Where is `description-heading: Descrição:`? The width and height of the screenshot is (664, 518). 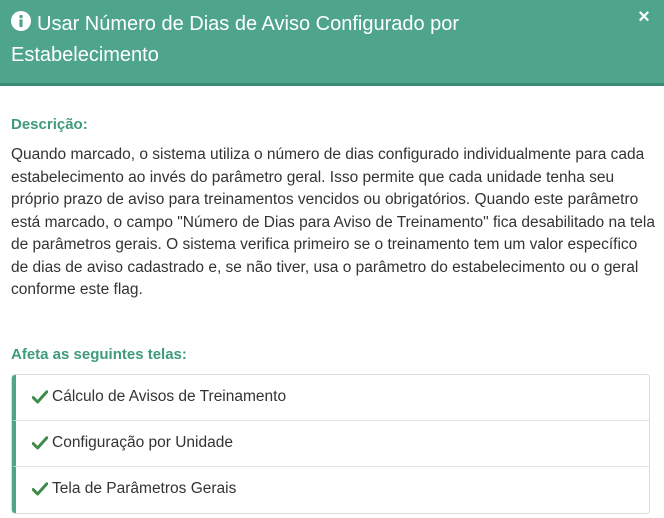 description-heading: Descrição: is located at coordinates (49, 124).